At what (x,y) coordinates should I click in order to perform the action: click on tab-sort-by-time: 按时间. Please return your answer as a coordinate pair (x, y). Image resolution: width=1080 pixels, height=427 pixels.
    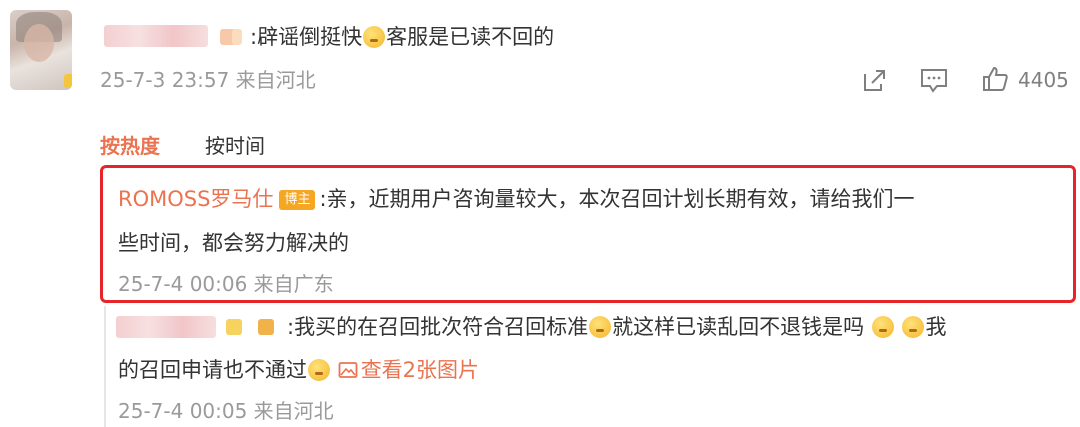
    Looking at the image, I should click on (235, 144).